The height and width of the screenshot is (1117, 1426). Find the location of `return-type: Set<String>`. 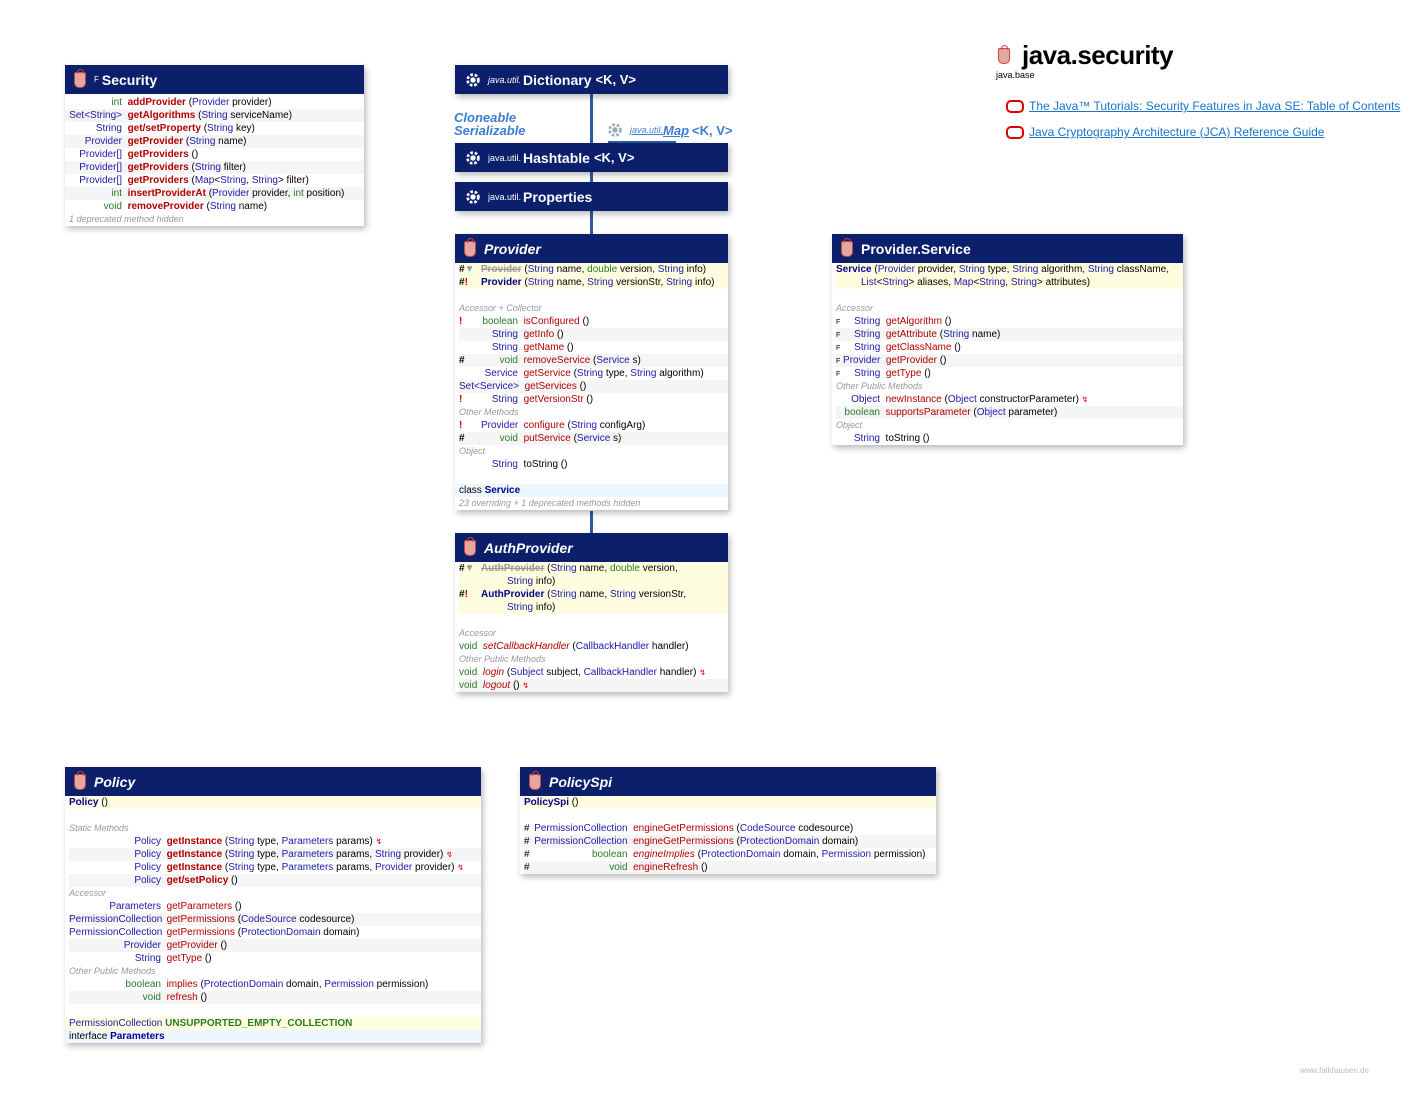

return-type: Set<String> is located at coordinates (95, 115).